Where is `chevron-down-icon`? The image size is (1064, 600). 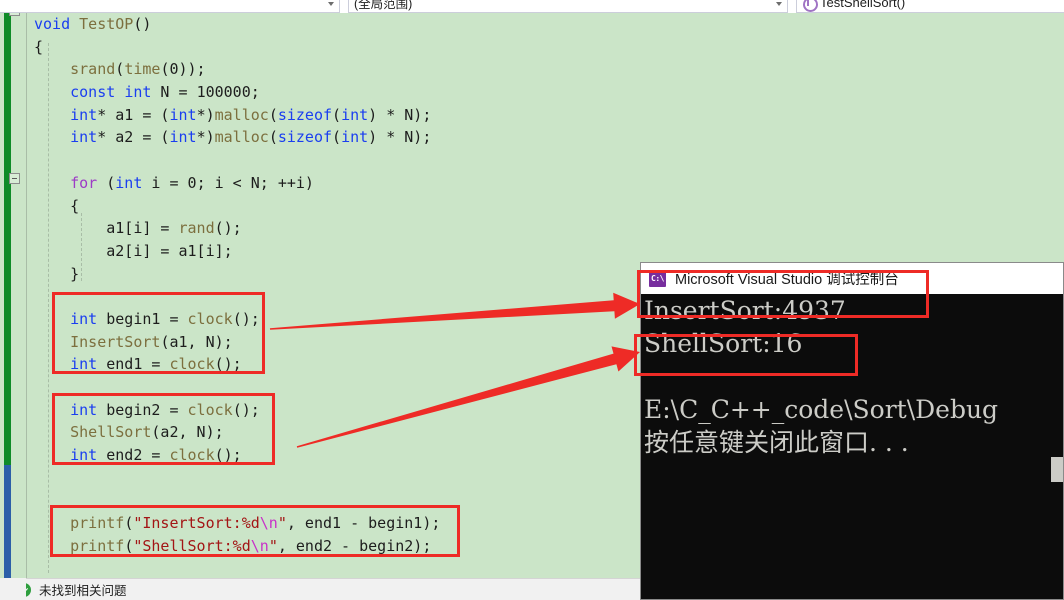 chevron-down-icon is located at coordinates (331, 3).